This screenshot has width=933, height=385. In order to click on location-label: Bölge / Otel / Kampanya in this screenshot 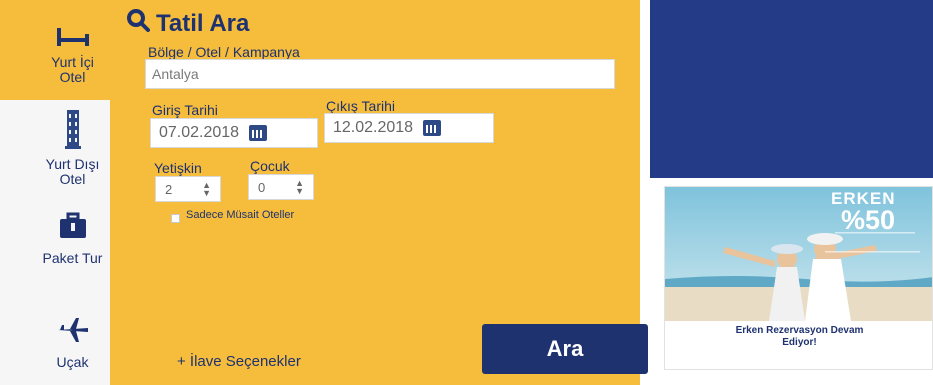, I will do `click(224, 52)`.